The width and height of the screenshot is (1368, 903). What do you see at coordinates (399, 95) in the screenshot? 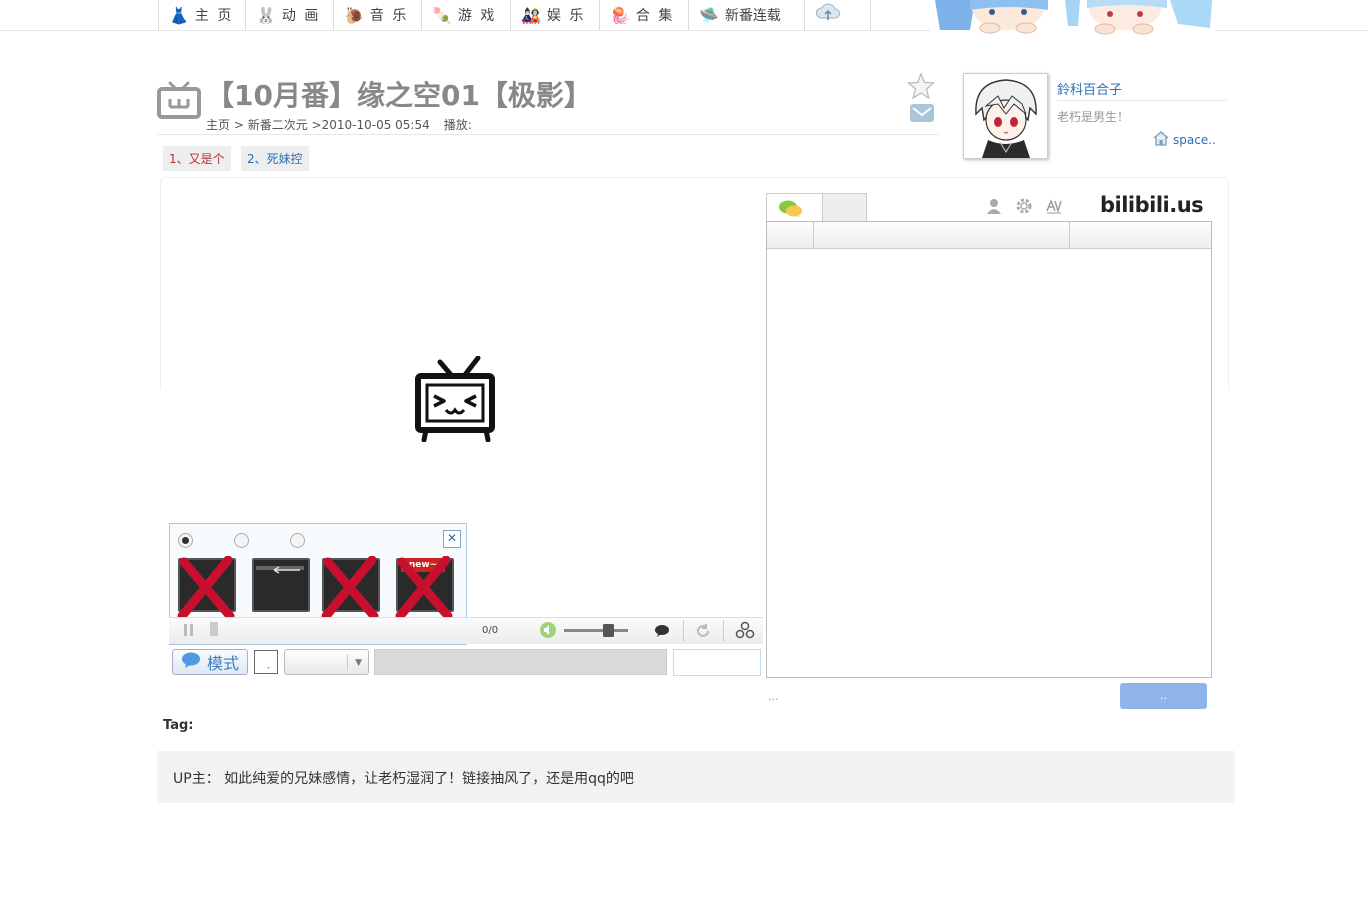
I see `page-title: 【10月番】缘之空01【极影】` at bounding box center [399, 95].